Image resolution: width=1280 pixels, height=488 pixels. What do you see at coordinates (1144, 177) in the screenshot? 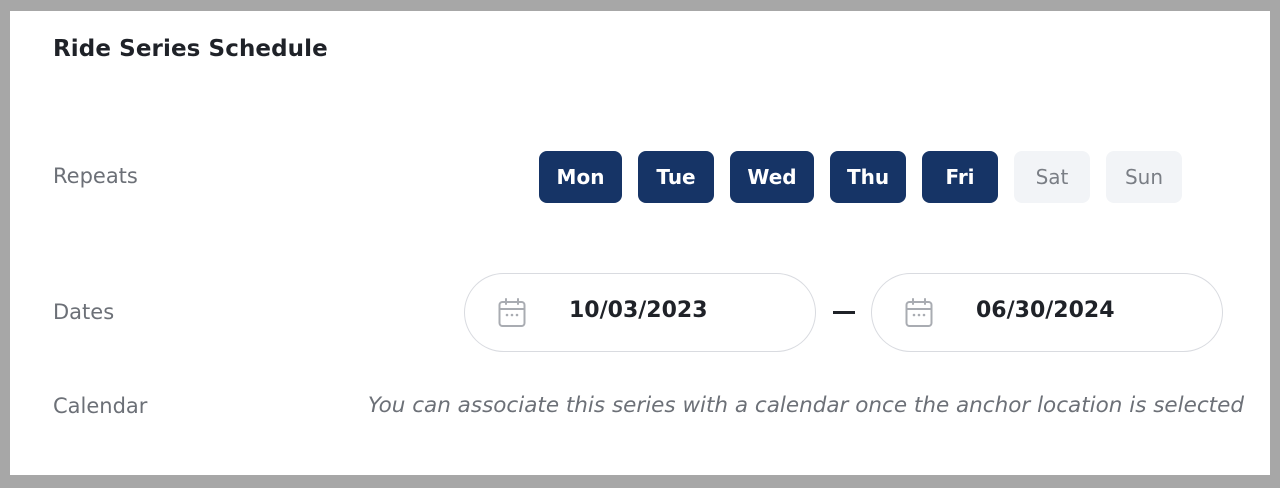
I see `day-toggle-sun: Sun` at bounding box center [1144, 177].